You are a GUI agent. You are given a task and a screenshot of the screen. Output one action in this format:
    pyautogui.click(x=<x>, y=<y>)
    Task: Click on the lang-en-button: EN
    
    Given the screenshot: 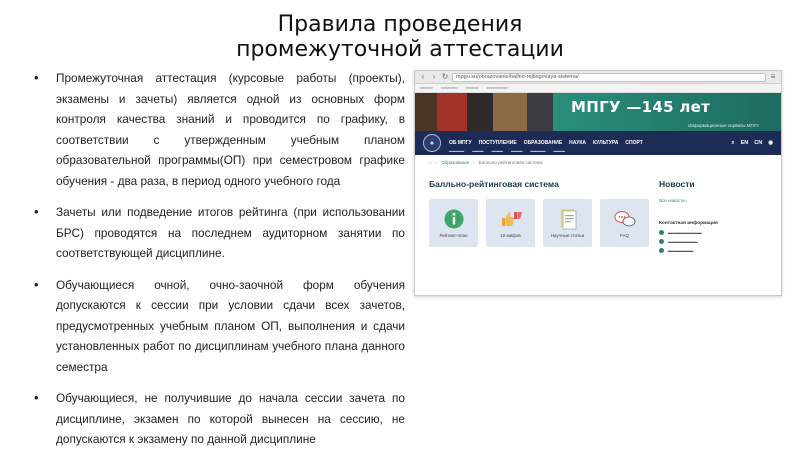 What is the action you would take?
    pyautogui.click(x=745, y=143)
    